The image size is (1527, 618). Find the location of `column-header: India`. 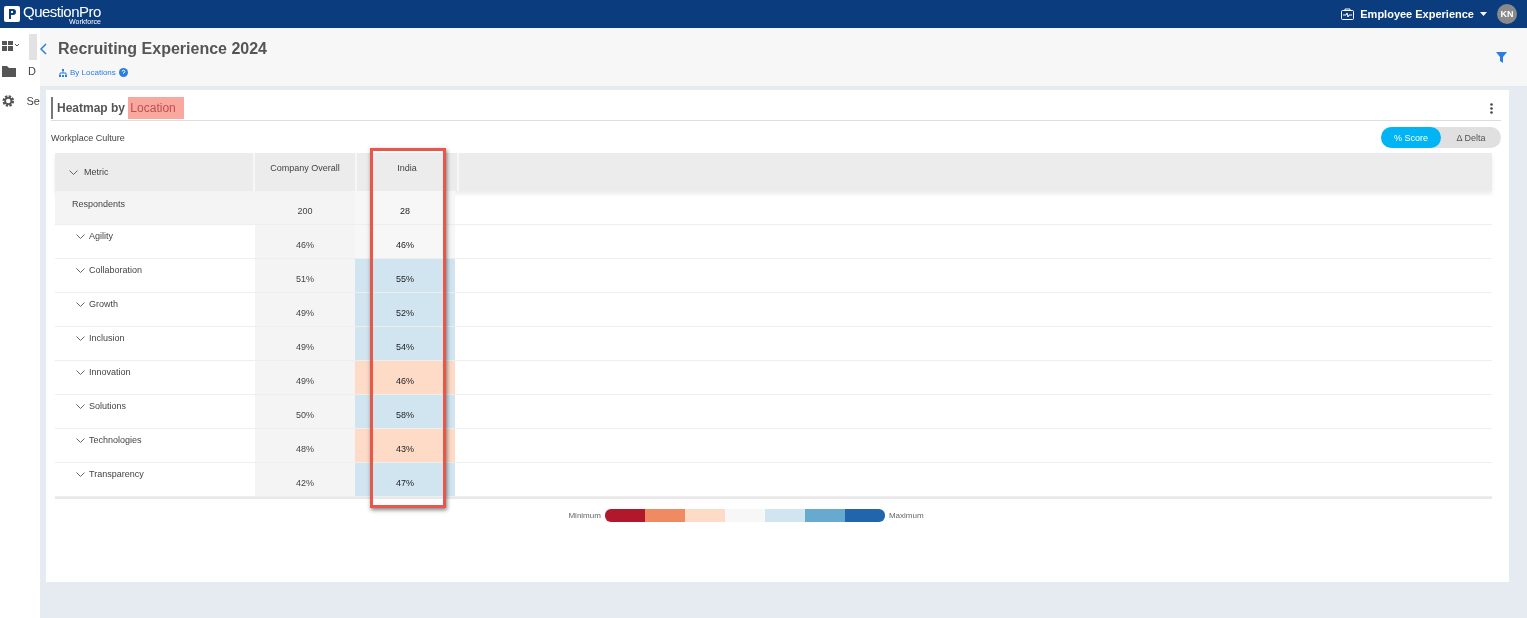

column-header: India is located at coordinates (408, 172).